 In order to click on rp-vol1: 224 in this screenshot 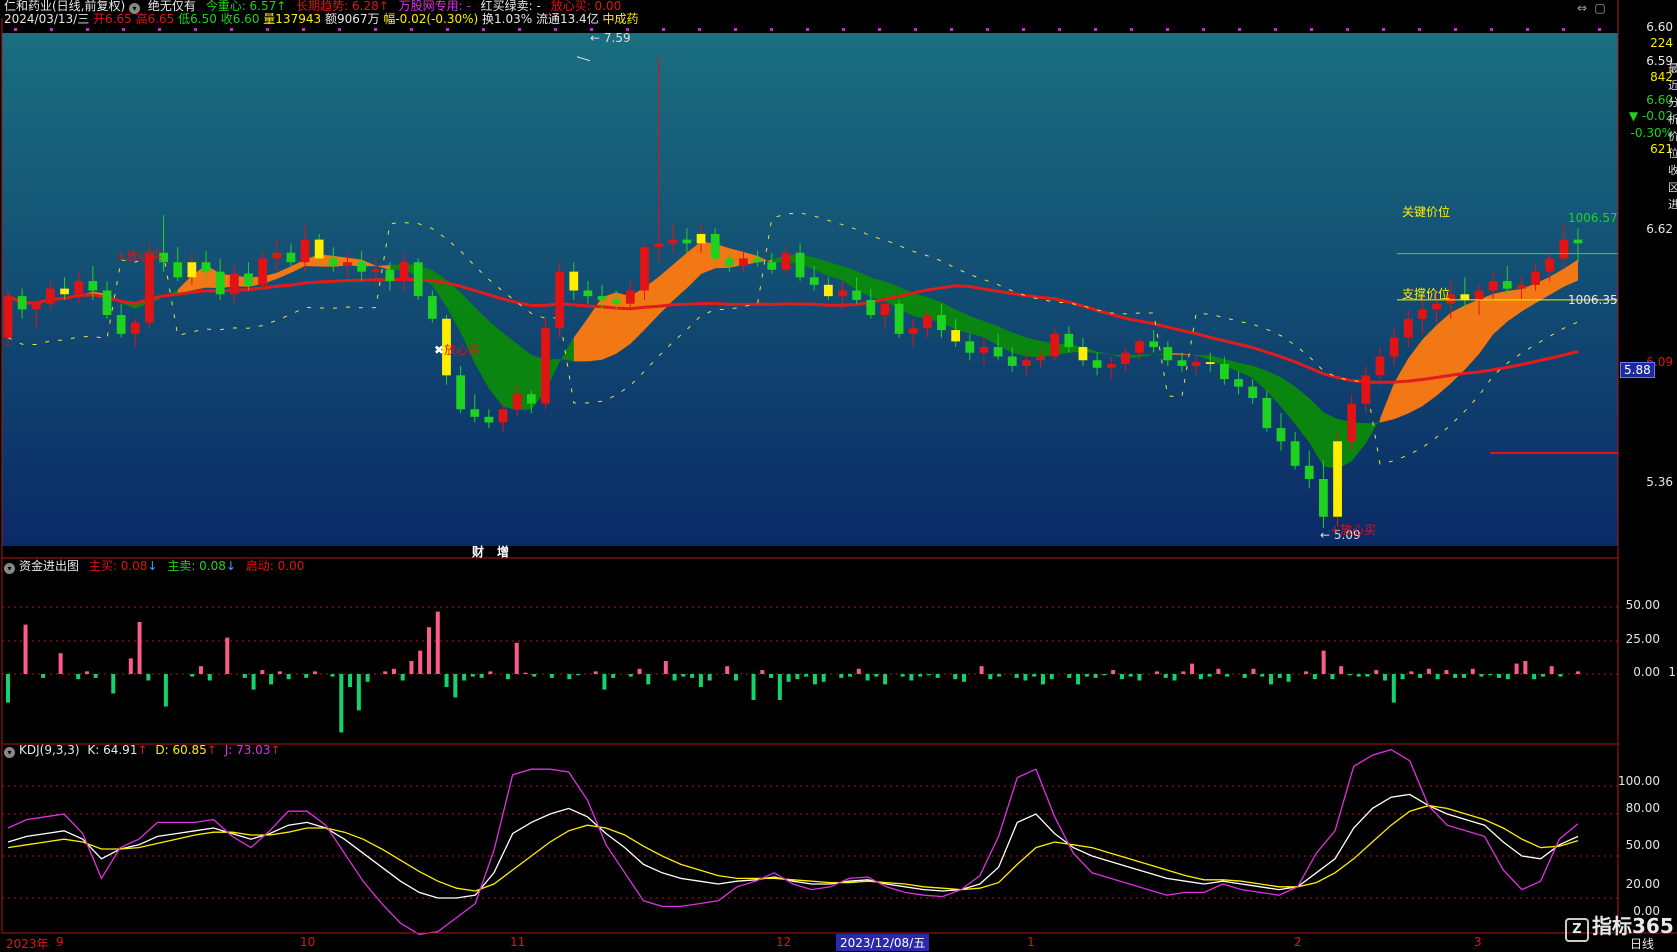, I will do `click(1661, 43)`.